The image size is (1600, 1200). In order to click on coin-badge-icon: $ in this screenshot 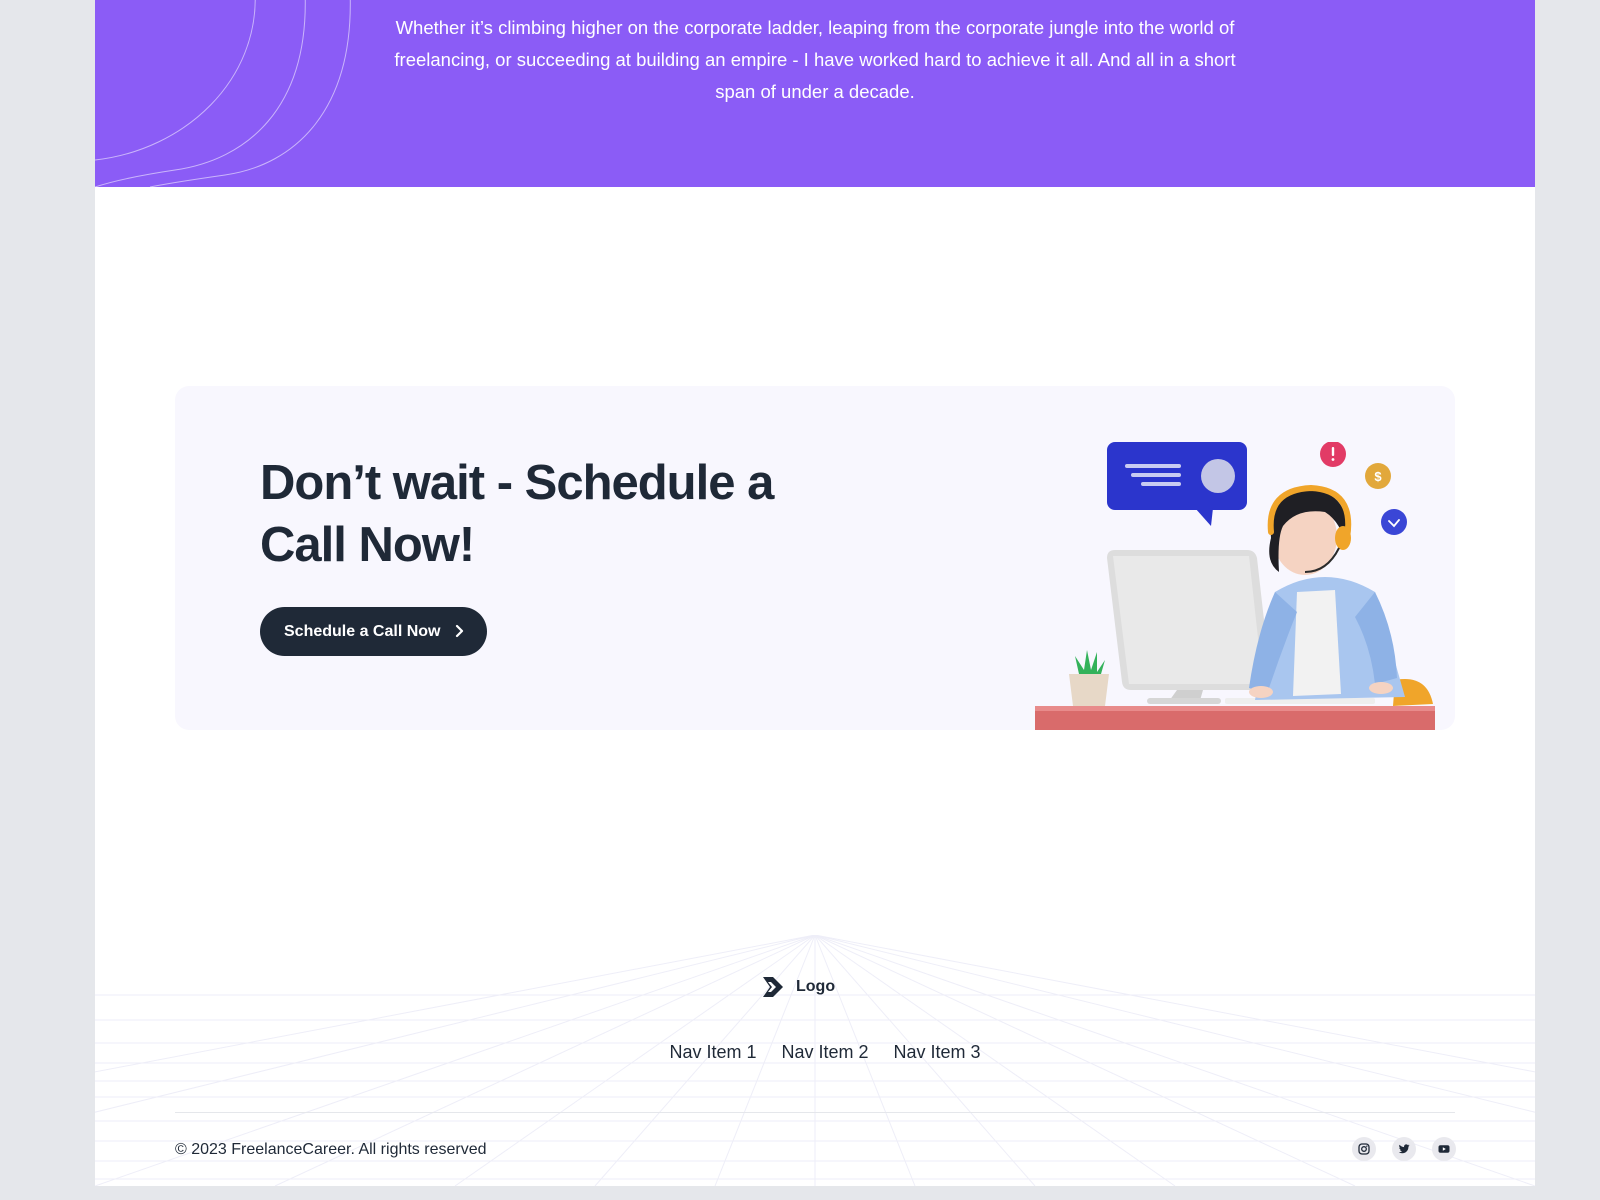, I will do `click(1378, 476)`.